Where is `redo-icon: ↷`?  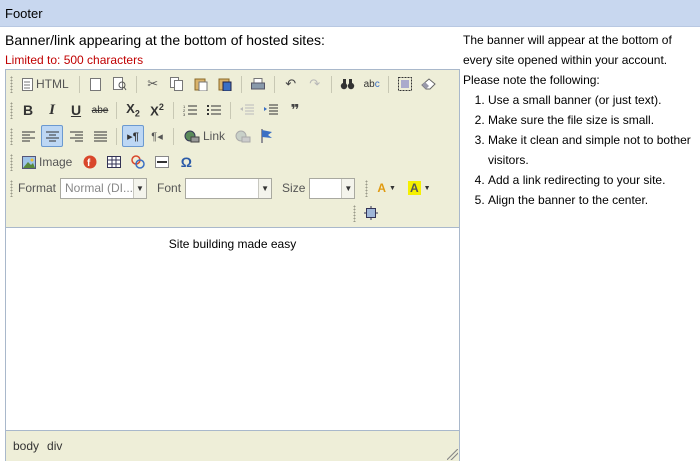 redo-icon: ↷ is located at coordinates (315, 83).